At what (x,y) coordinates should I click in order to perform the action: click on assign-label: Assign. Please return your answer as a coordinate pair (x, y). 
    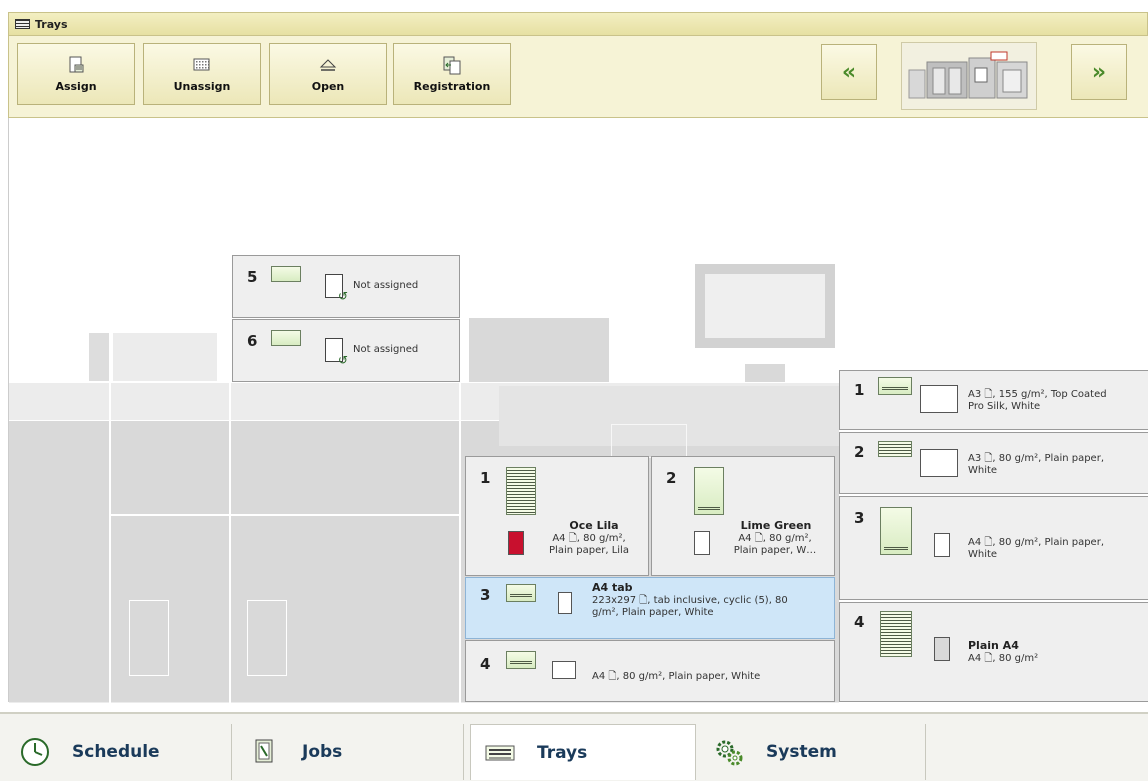
    Looking at the image, I should click on (76, 86).